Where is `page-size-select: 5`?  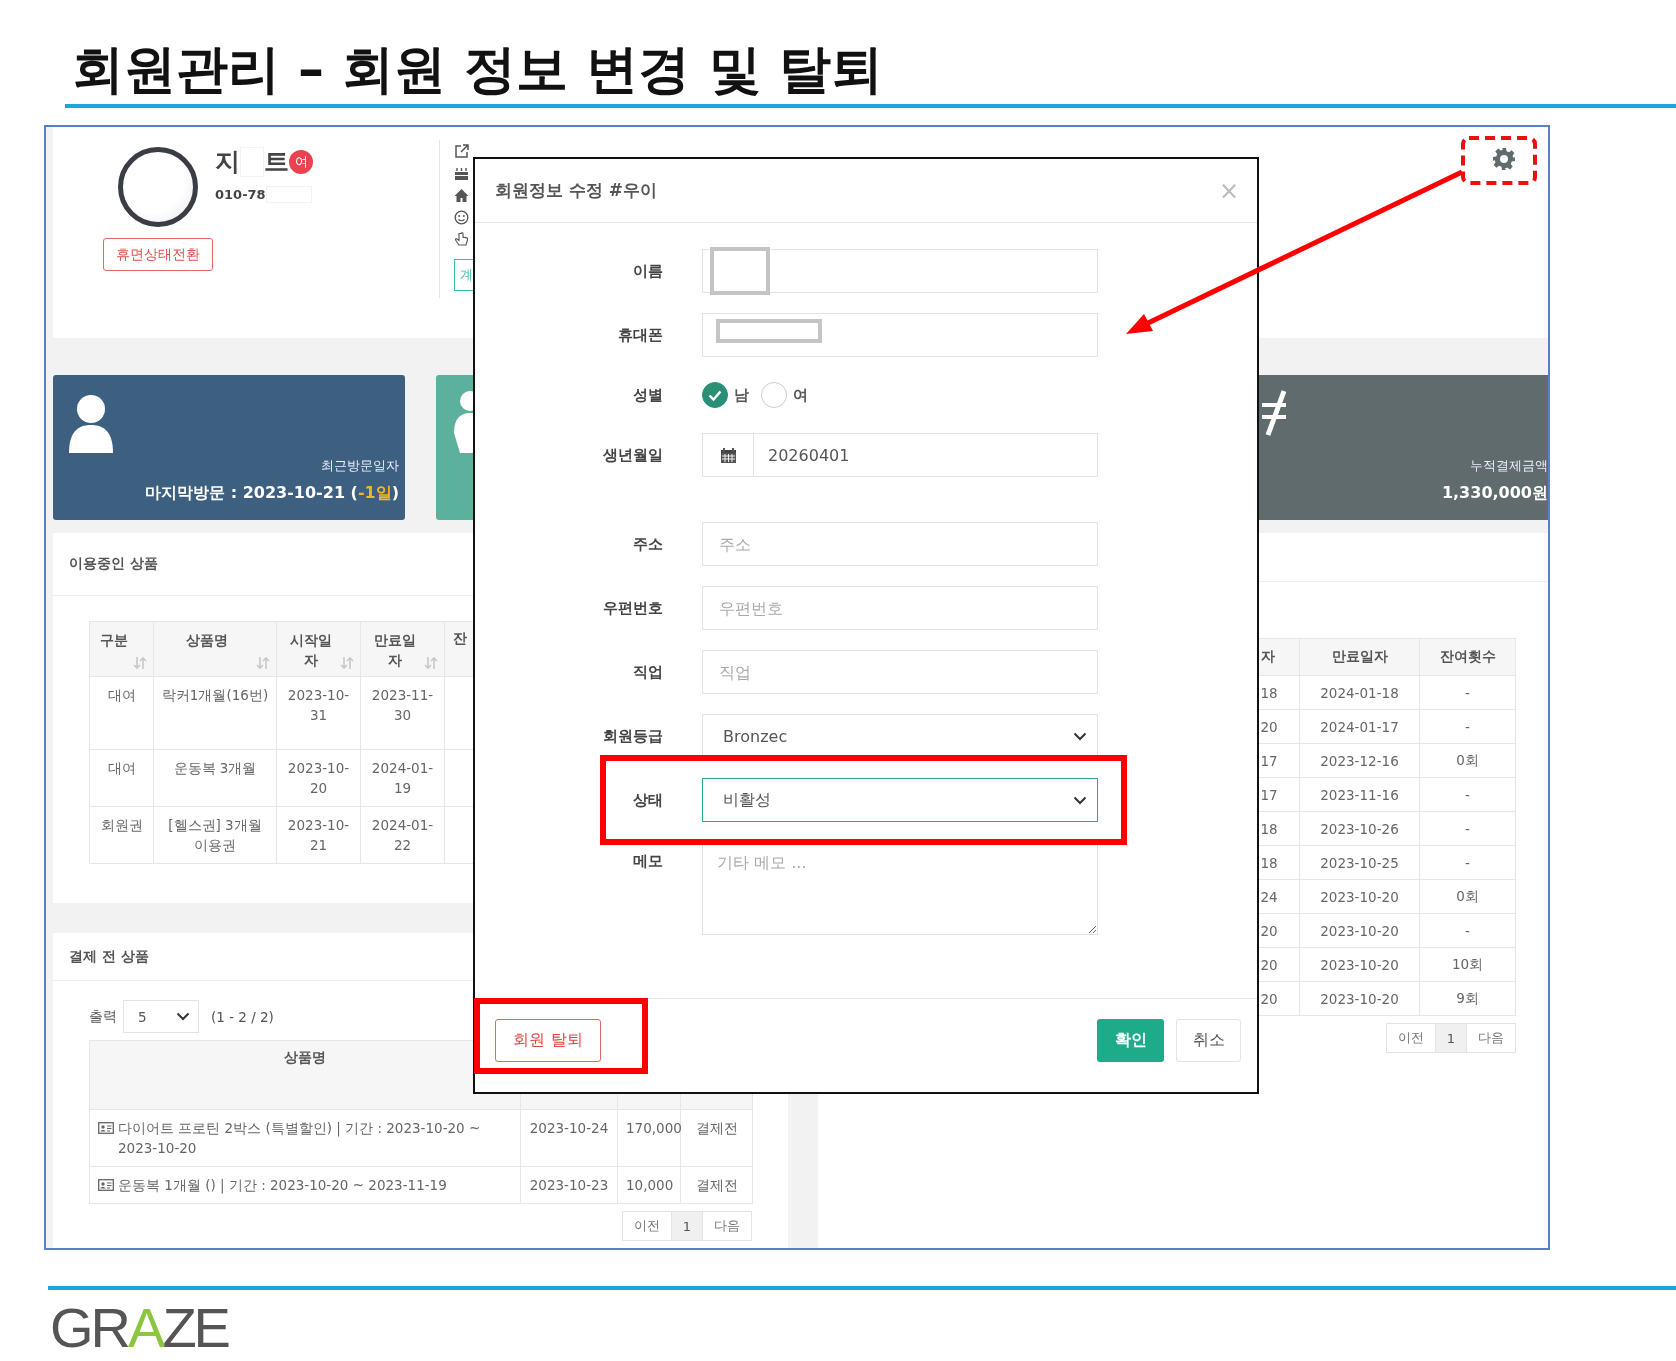
page-size-select: 5 is located at coordinates (161, 1016).